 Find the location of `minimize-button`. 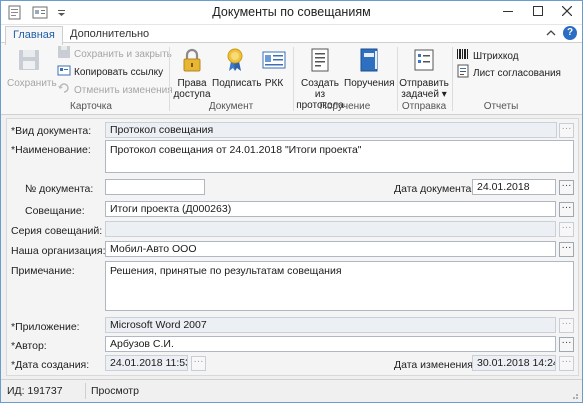

minimize-button is located at coordinates (508, 12).